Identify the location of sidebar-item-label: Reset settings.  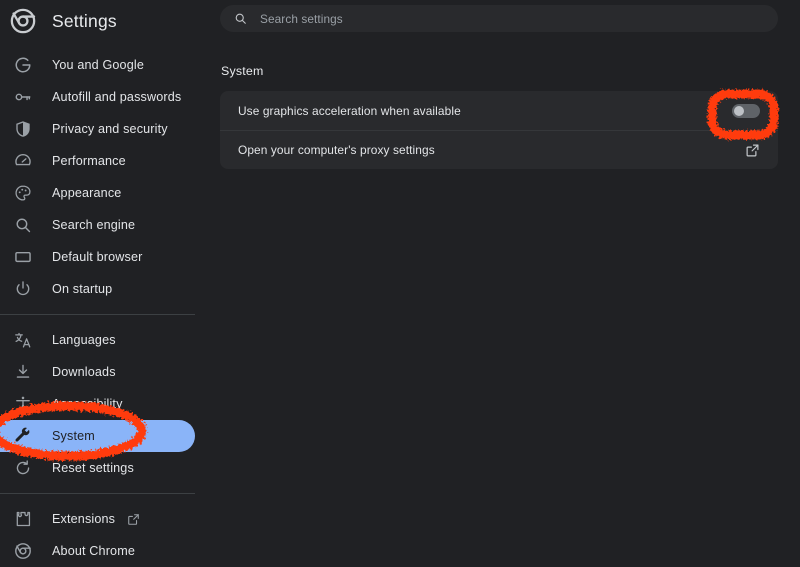
(93, 468).